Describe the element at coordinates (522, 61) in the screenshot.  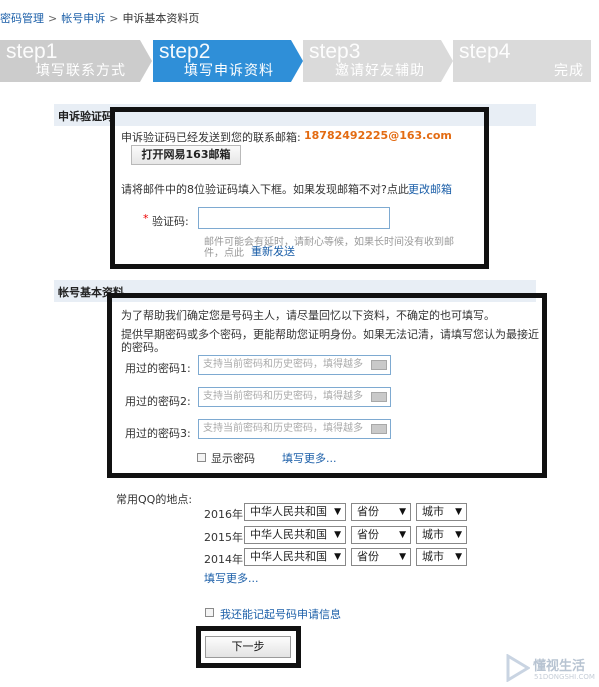
I see `step-4: step4 完成` at that location.